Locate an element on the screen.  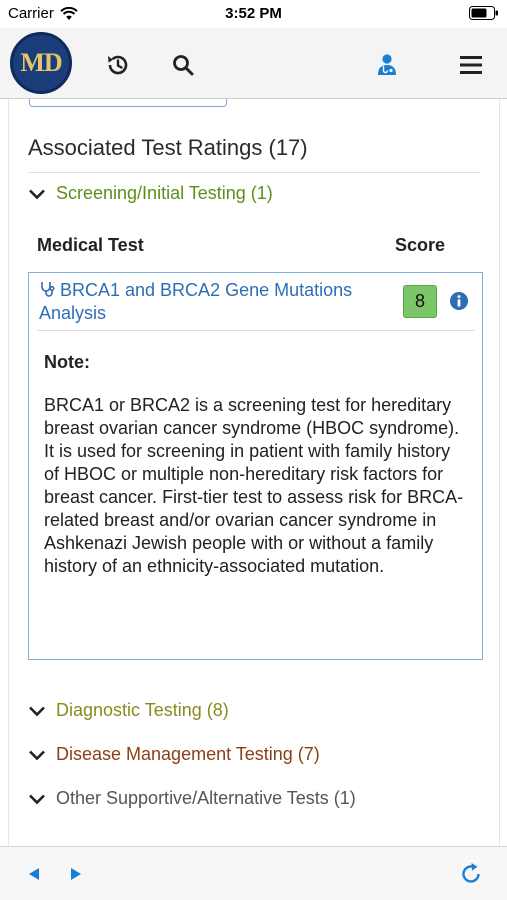
test-link: BRCA1 and BRCA2 Gene Mutations Analysis is located at coordinates (209, 302).